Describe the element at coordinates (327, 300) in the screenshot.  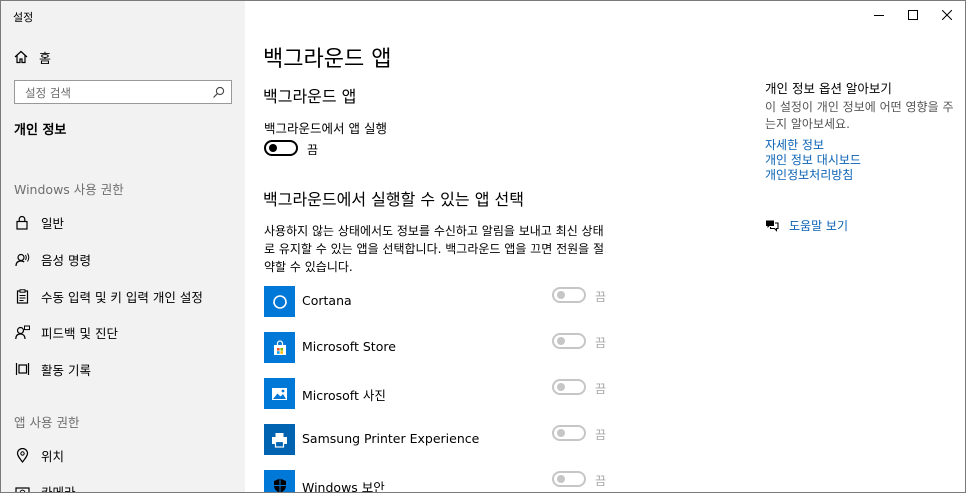
I see `app-name: Cortana` at that location.